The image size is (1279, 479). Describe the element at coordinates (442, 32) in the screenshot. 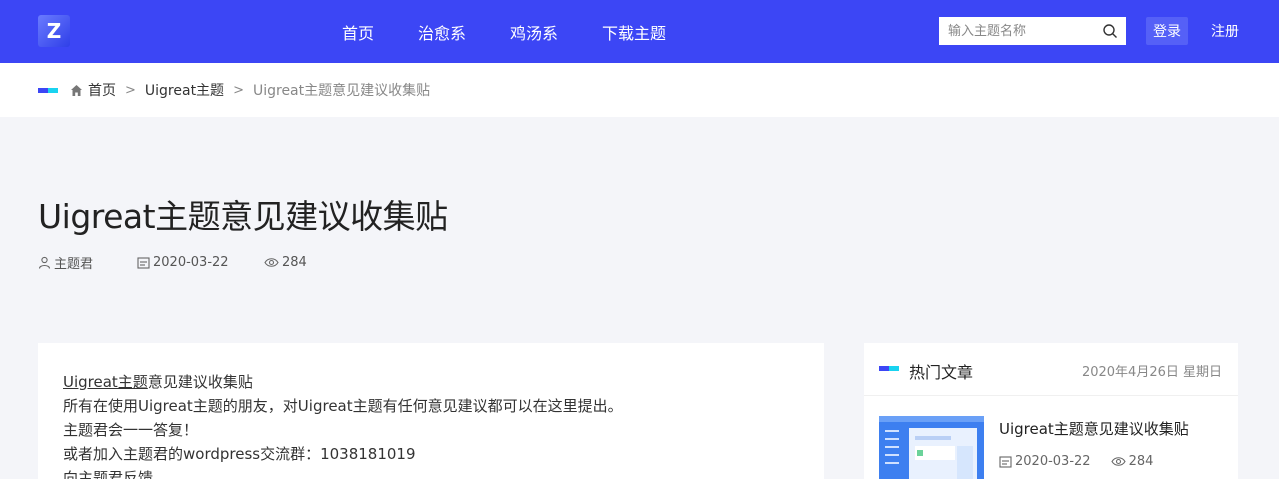

I see `nav-item-healing: 治愈系` at that location.